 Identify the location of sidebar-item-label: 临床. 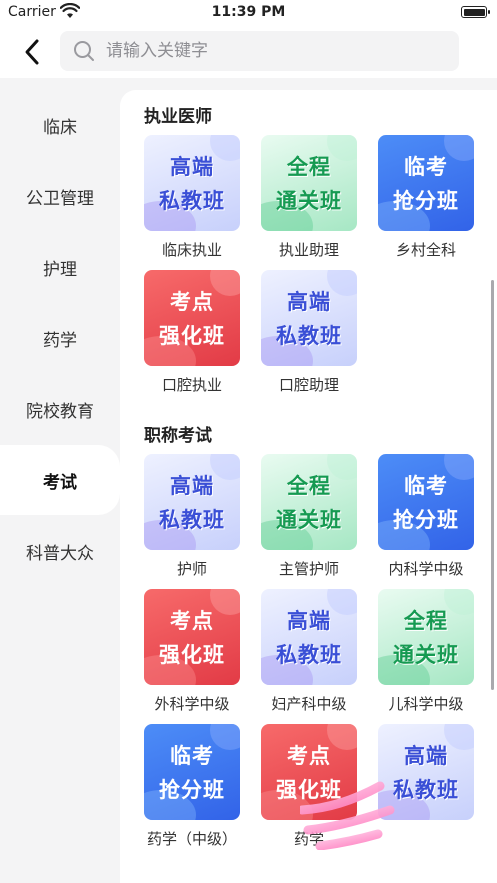
(60, 127).